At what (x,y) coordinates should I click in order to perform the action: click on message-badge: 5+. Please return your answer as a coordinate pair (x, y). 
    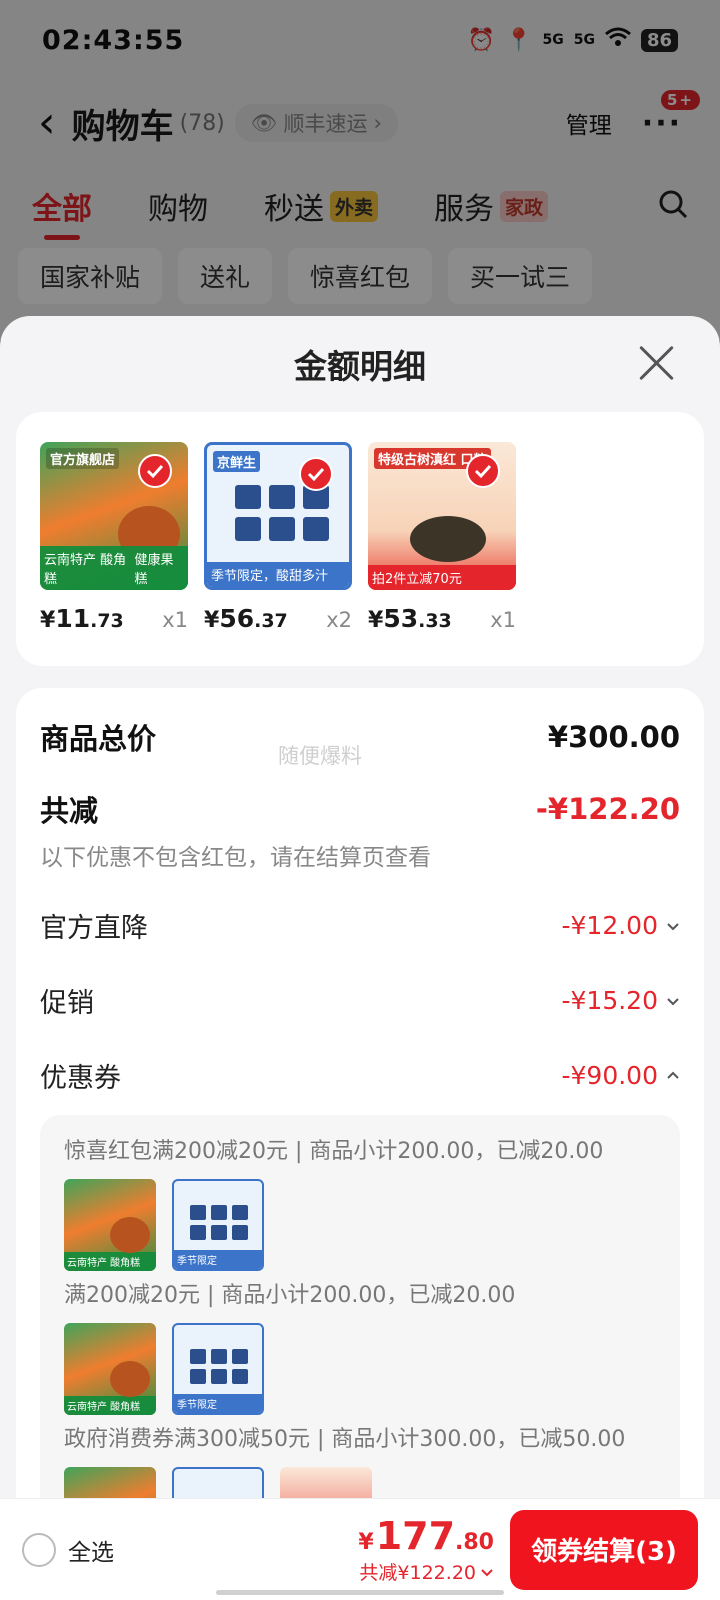
    Looking at the image, I should click on (680, 99).